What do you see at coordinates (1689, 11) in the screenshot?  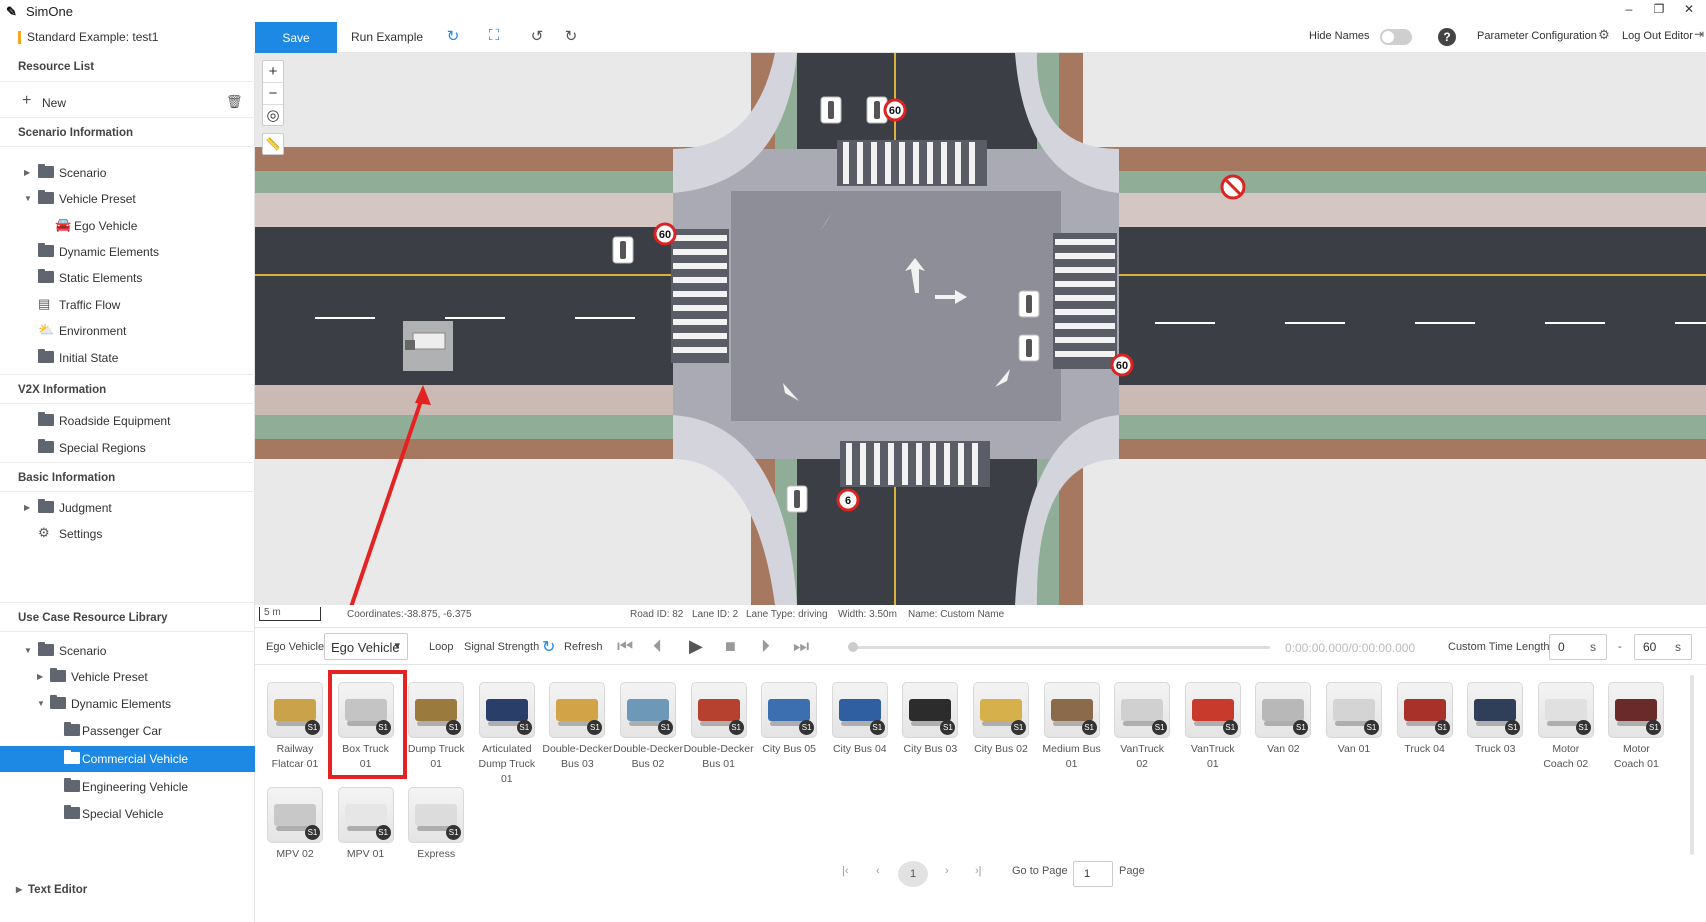 I see `close-icon: ✕` at bounding box center [1689, 11].